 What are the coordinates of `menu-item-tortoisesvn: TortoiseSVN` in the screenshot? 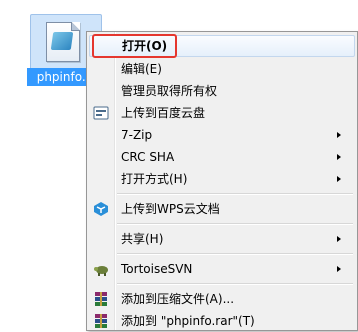 It's located at (222, 269).